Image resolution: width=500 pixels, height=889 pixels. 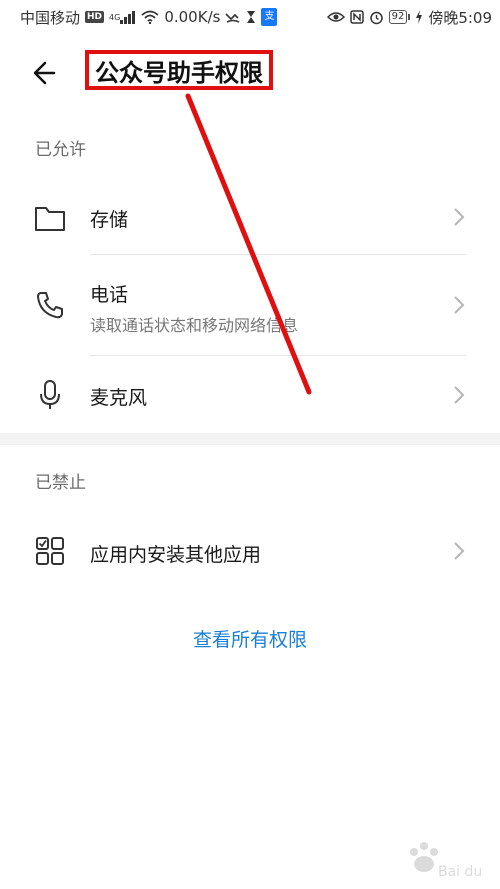 What do you see at coordinates (250, 305) in the screenshot?
I see `permission-row-phone: 电话 读取通话状态和移动网络信息` at bounding box center [250, 305].